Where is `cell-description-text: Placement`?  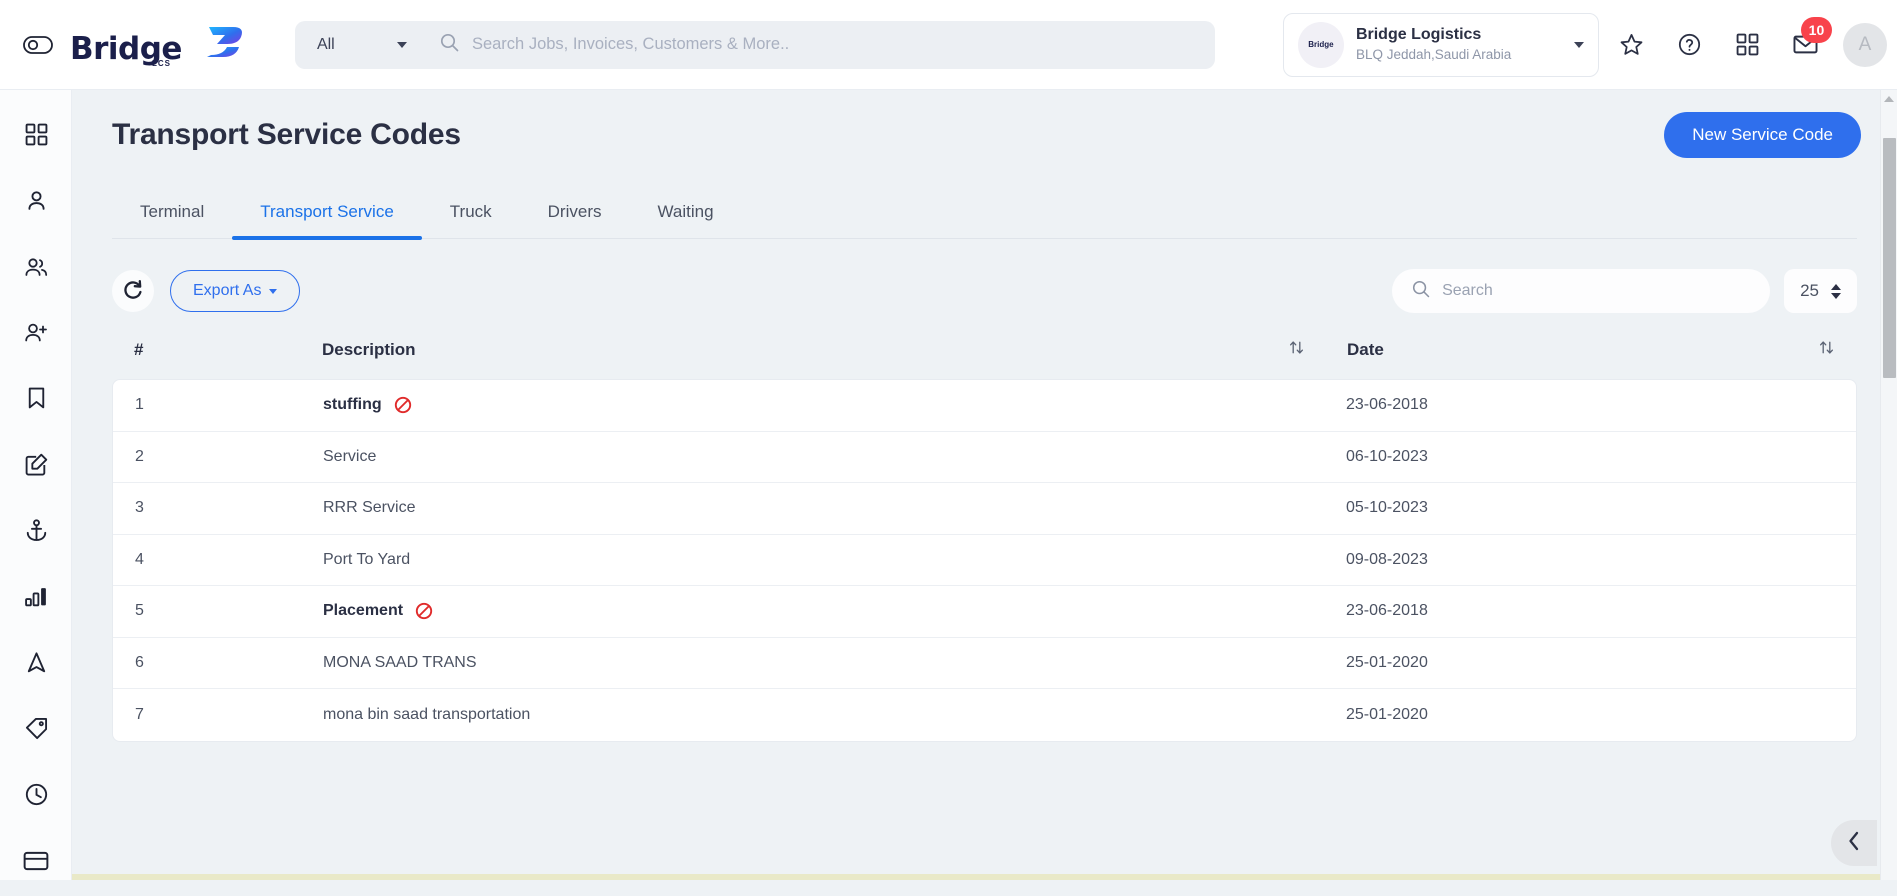 cell-description-text: Placement is located at coordinates (363, 611).